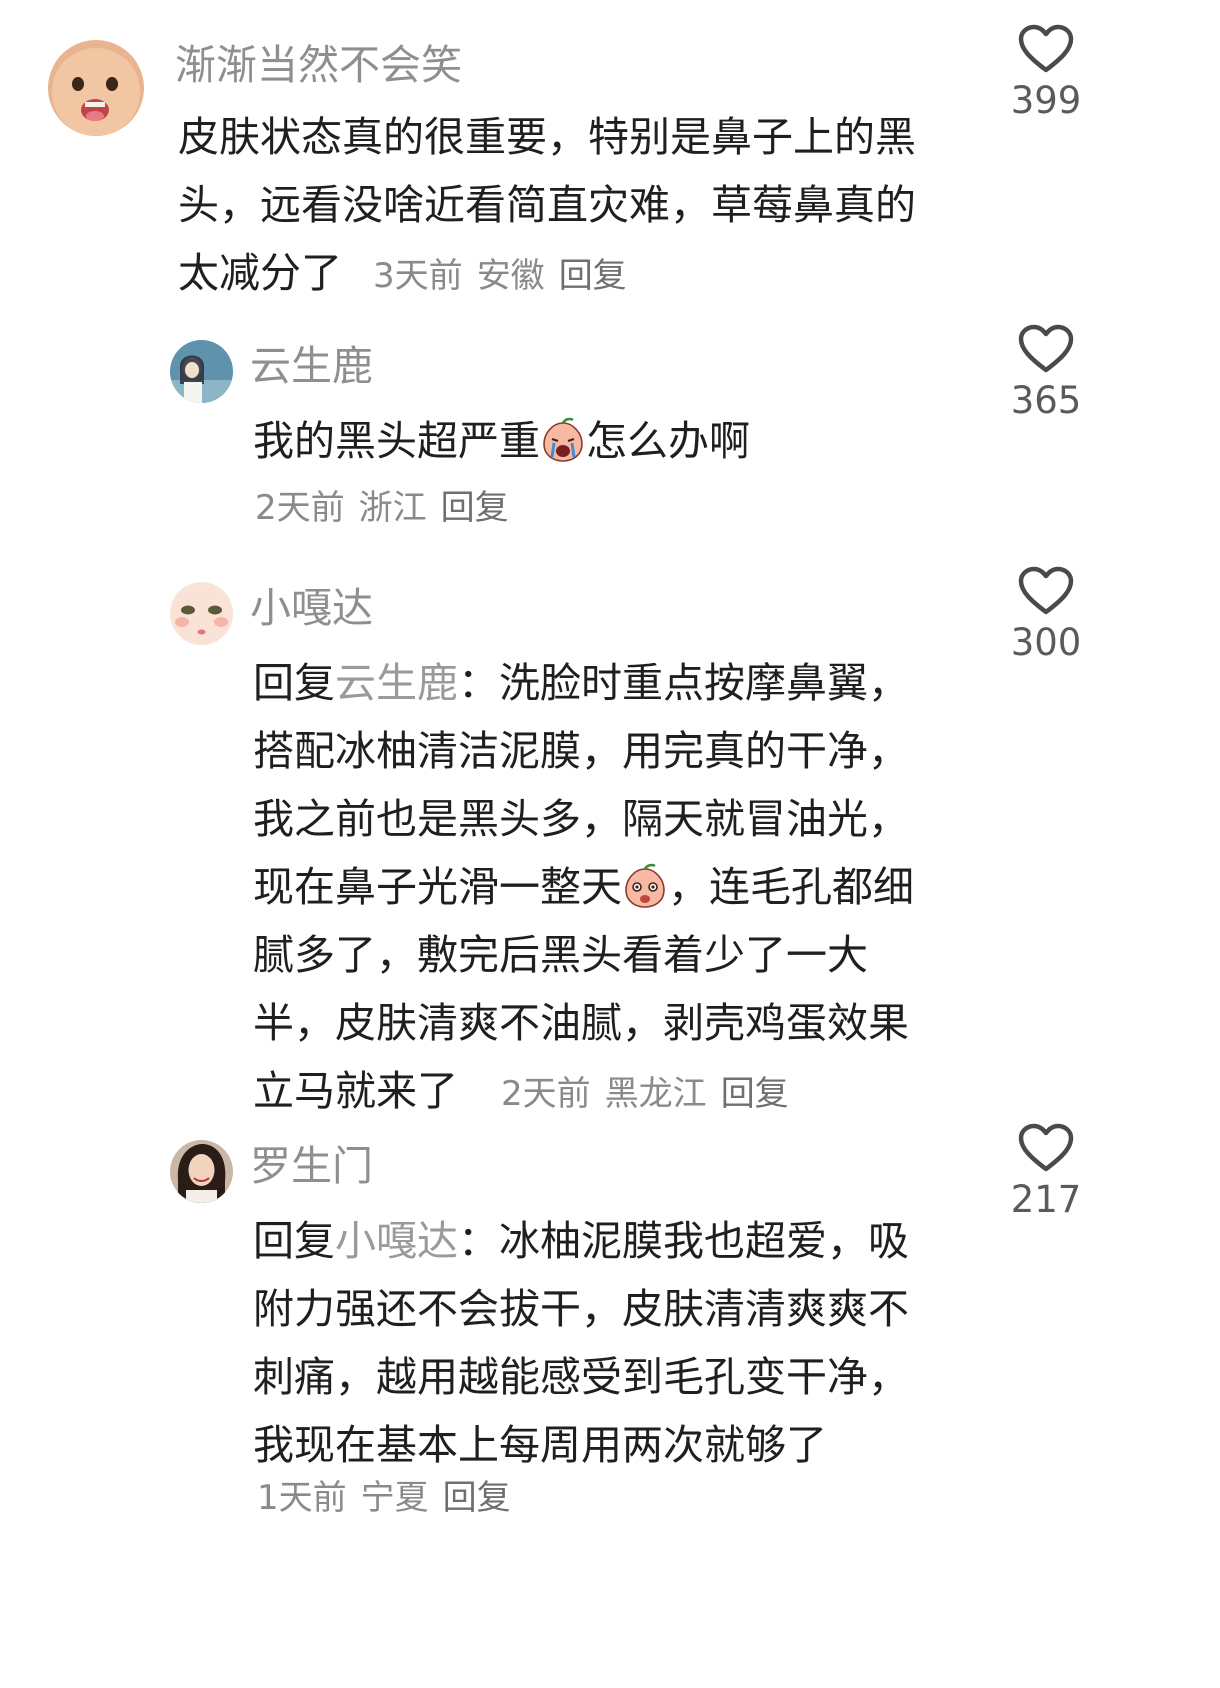 The image size is (1220, 1688). I want to click on comment-meta: 3天前 安徽 回复, so click(500, 276).